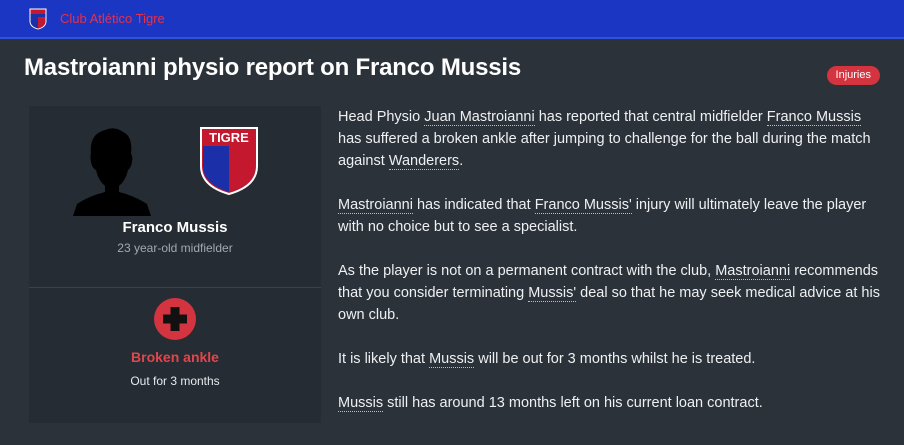 This screenshot has width=904, height=445. What do you see at coordinates (650, 117) in the screenshot?
I see `report-text-run: has reported that central midfielder` at bounding box center [650, 117].